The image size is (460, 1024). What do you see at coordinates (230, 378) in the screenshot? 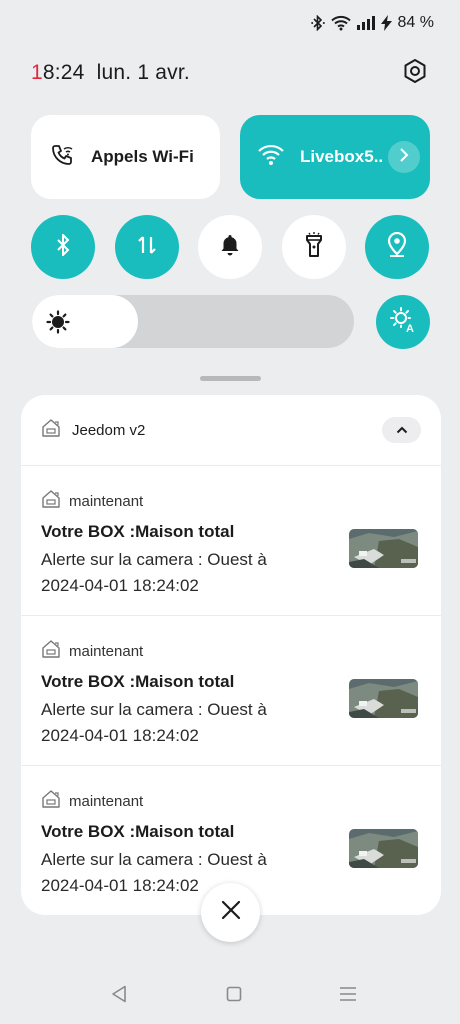
I see `drag-handle` at bounding box center [230, 378].